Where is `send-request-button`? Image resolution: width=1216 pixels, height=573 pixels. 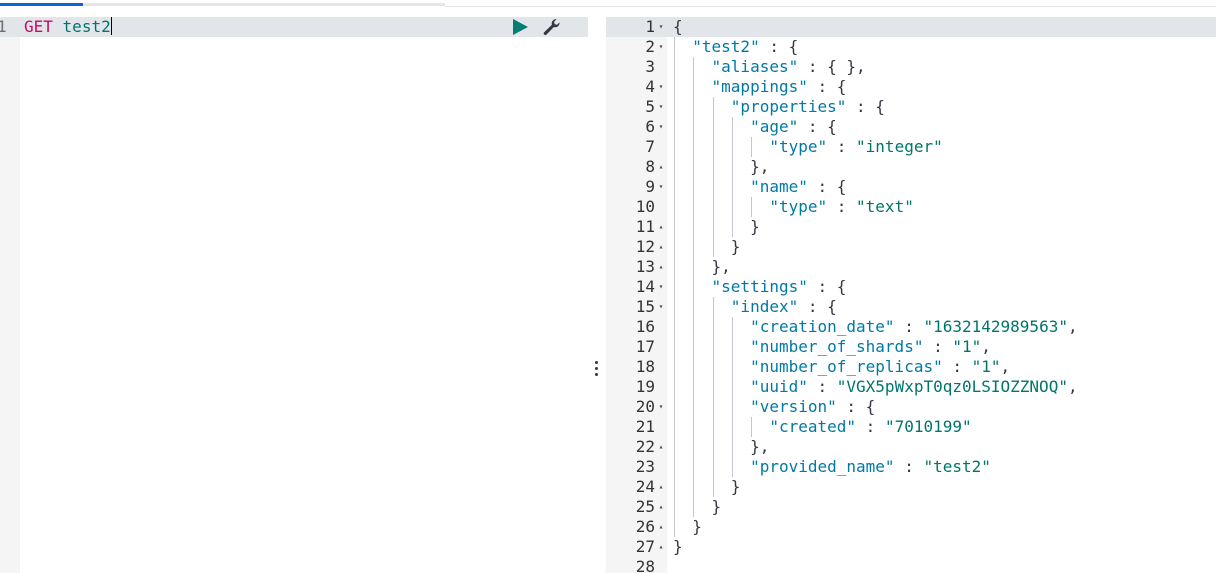
send-request-button is located at coordinates (520, 27).